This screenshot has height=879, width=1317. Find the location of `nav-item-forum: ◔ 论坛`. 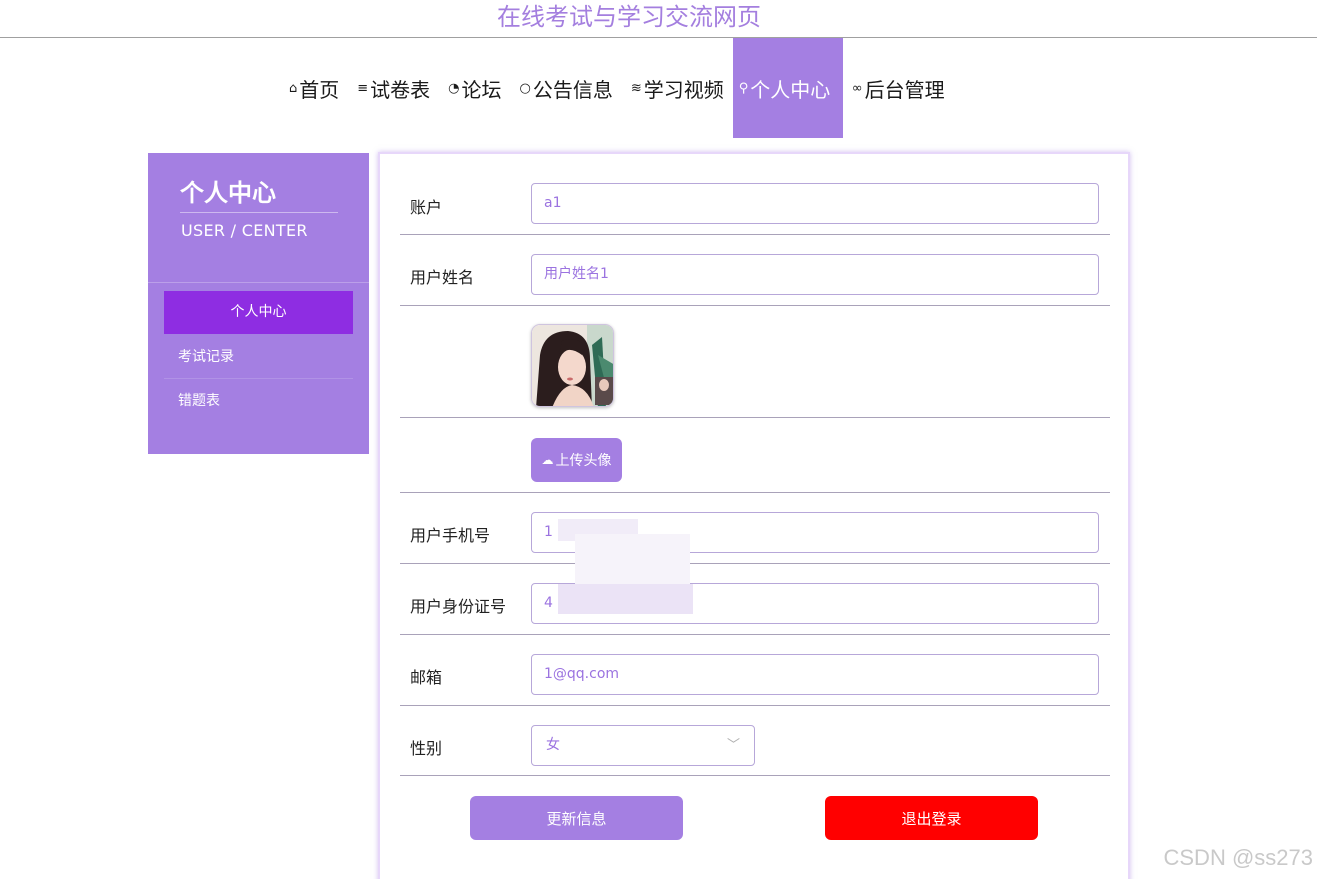

nav-item-forum: ◔ 论坛 is located at coordinates (474, 88).